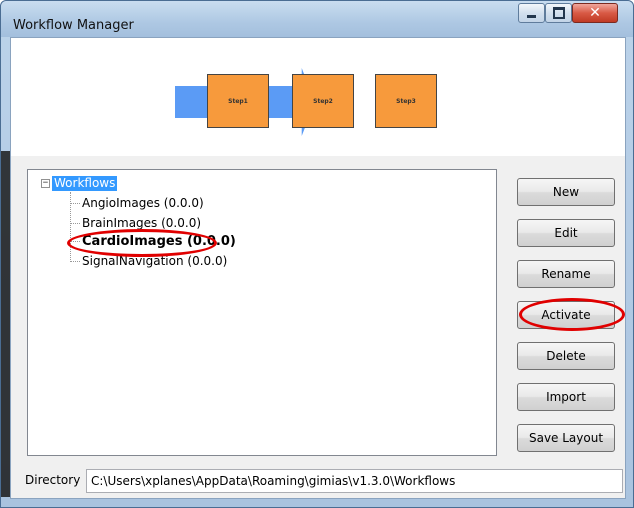 The height and width of the screenshot is (508, 634). What do you see at coordinates (566, 356) in the screenshot?
I see `delete-button: Delete` at bounding box center [566, 356].